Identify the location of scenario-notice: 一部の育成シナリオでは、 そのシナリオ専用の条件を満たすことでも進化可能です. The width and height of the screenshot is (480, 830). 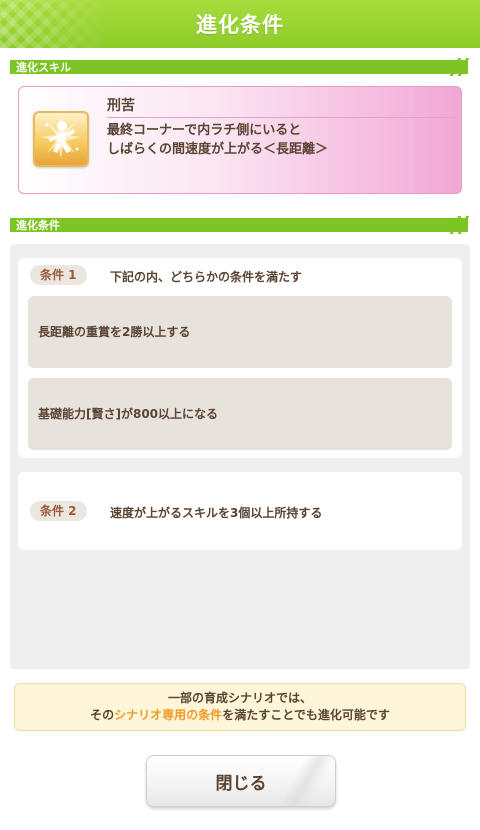
(240, 707).